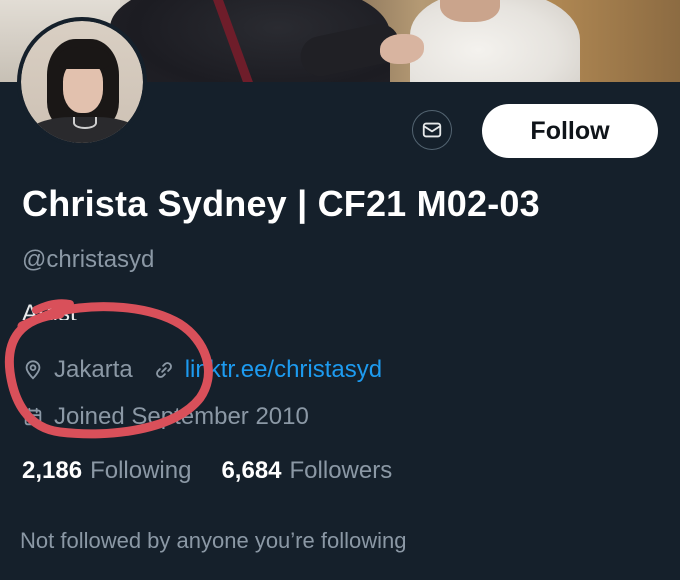 This screenshot has height=580, width=680. I want to click on followers-count: 6,684, so click(251, 470).